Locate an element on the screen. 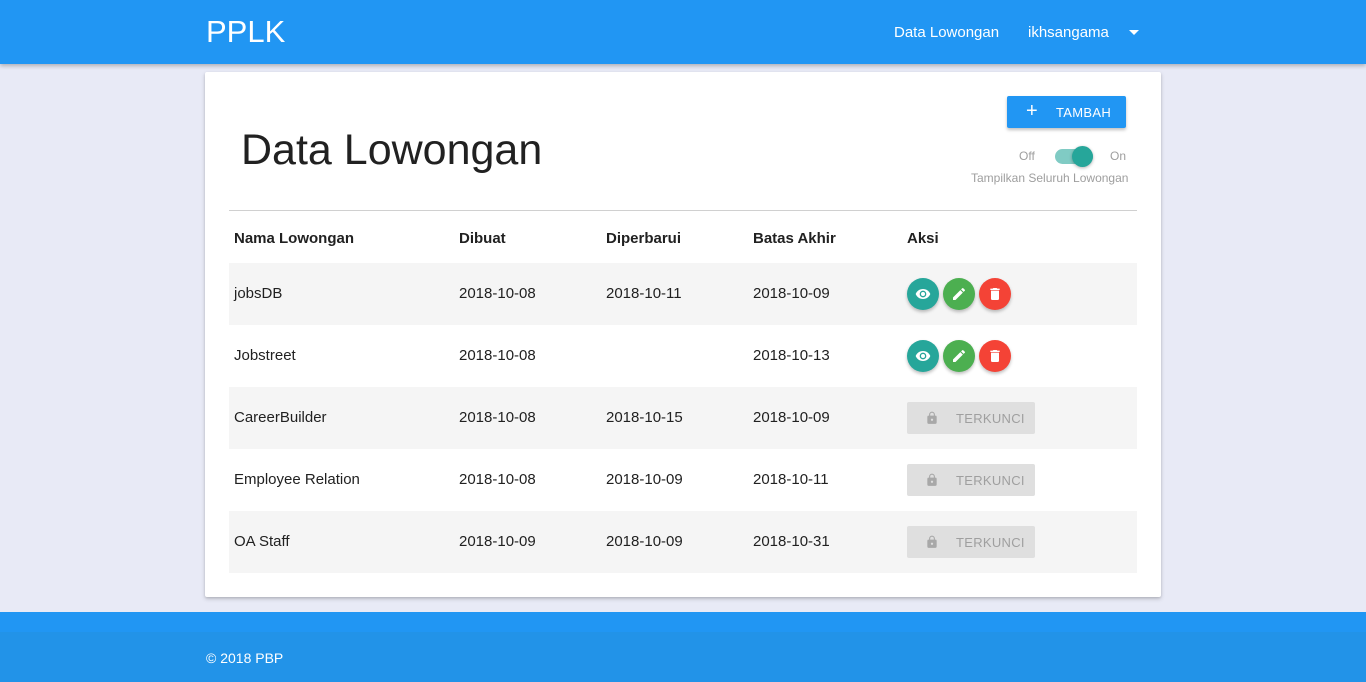 The image size is (1366, 682). page-title: Data Lowongan is located at coordinates (392, 150).